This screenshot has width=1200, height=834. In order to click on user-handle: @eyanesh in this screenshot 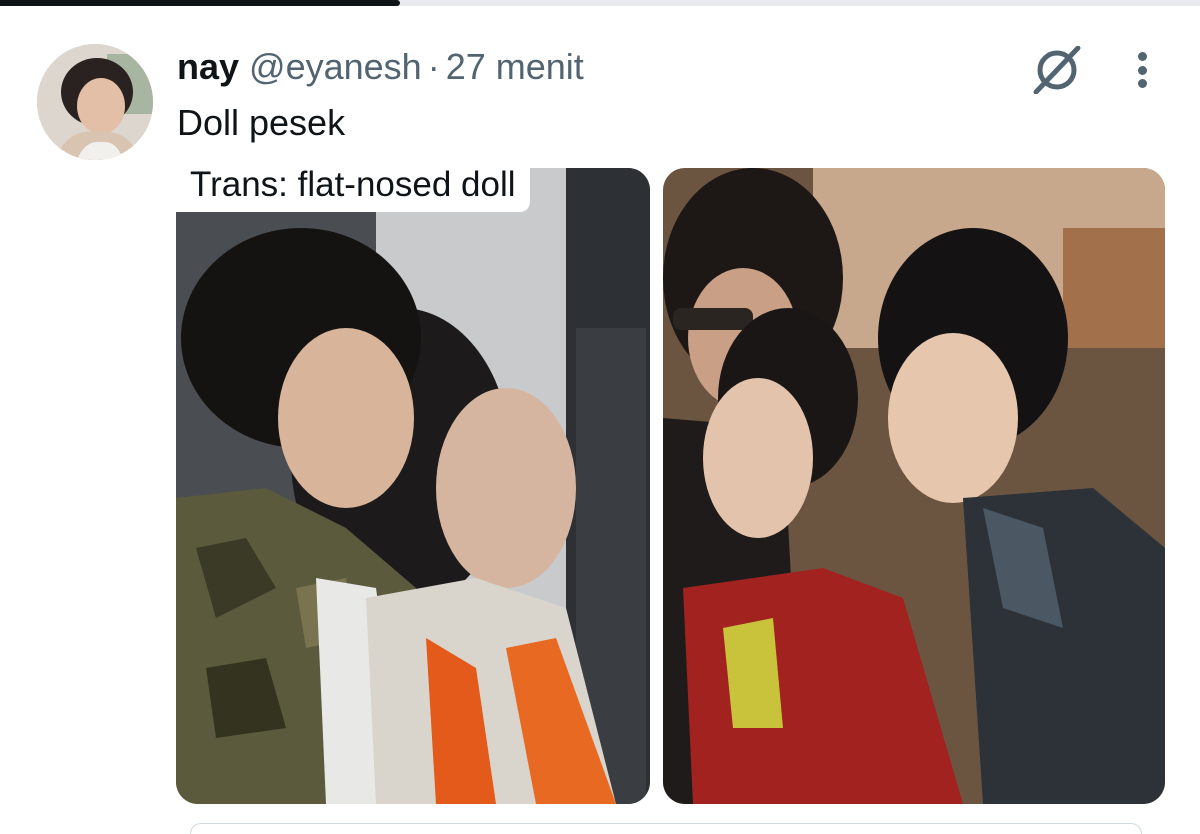, I will do `click(335, 67)`.